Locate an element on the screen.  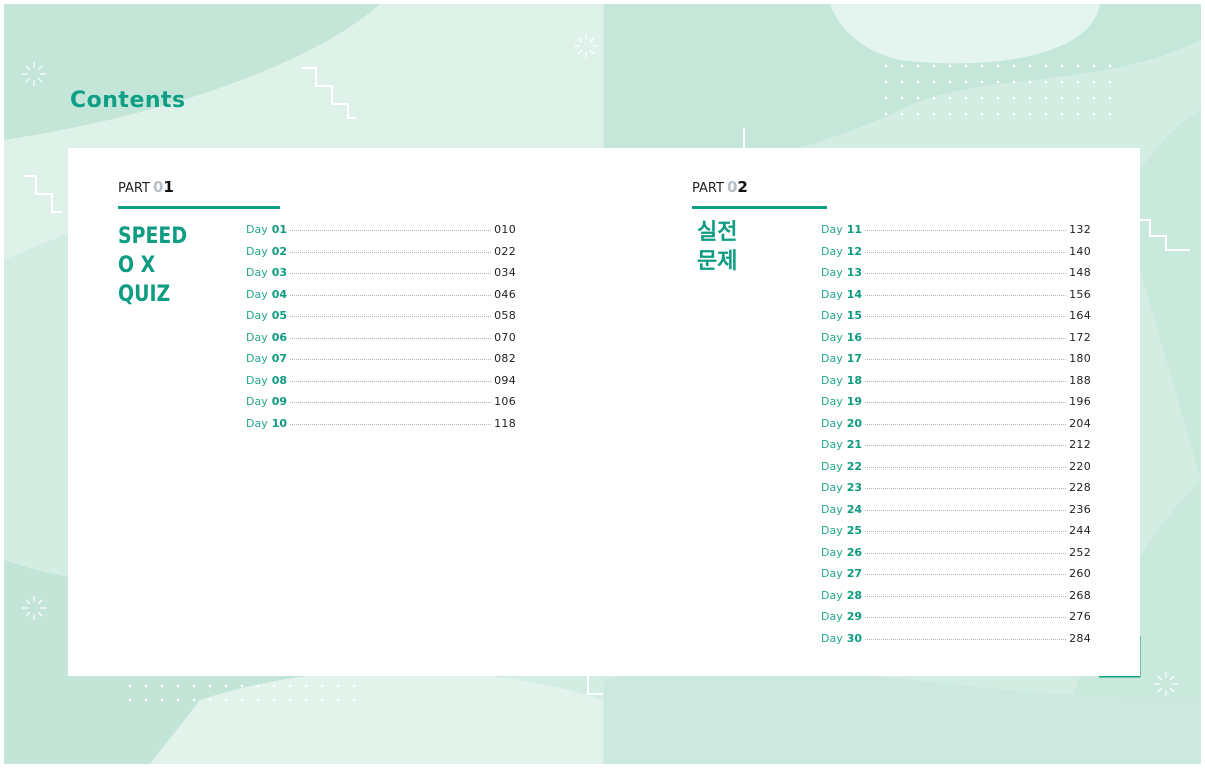
day-number: 21 is located at coordinates (854, 445).